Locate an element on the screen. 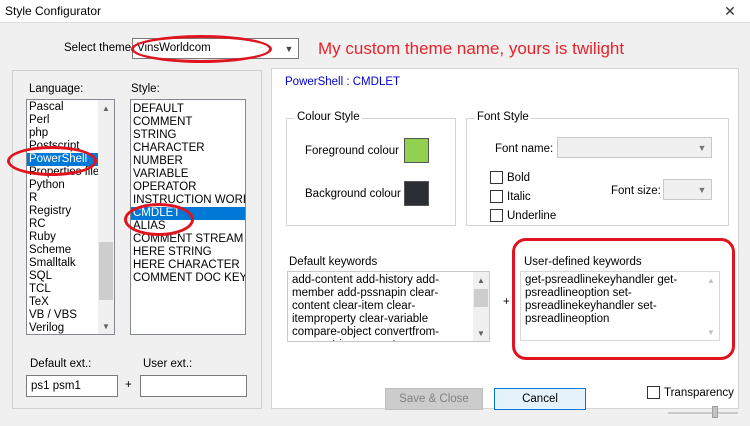  user-keywords-scrollbar: ▲ ▼ is located at coordinates (711, 306).